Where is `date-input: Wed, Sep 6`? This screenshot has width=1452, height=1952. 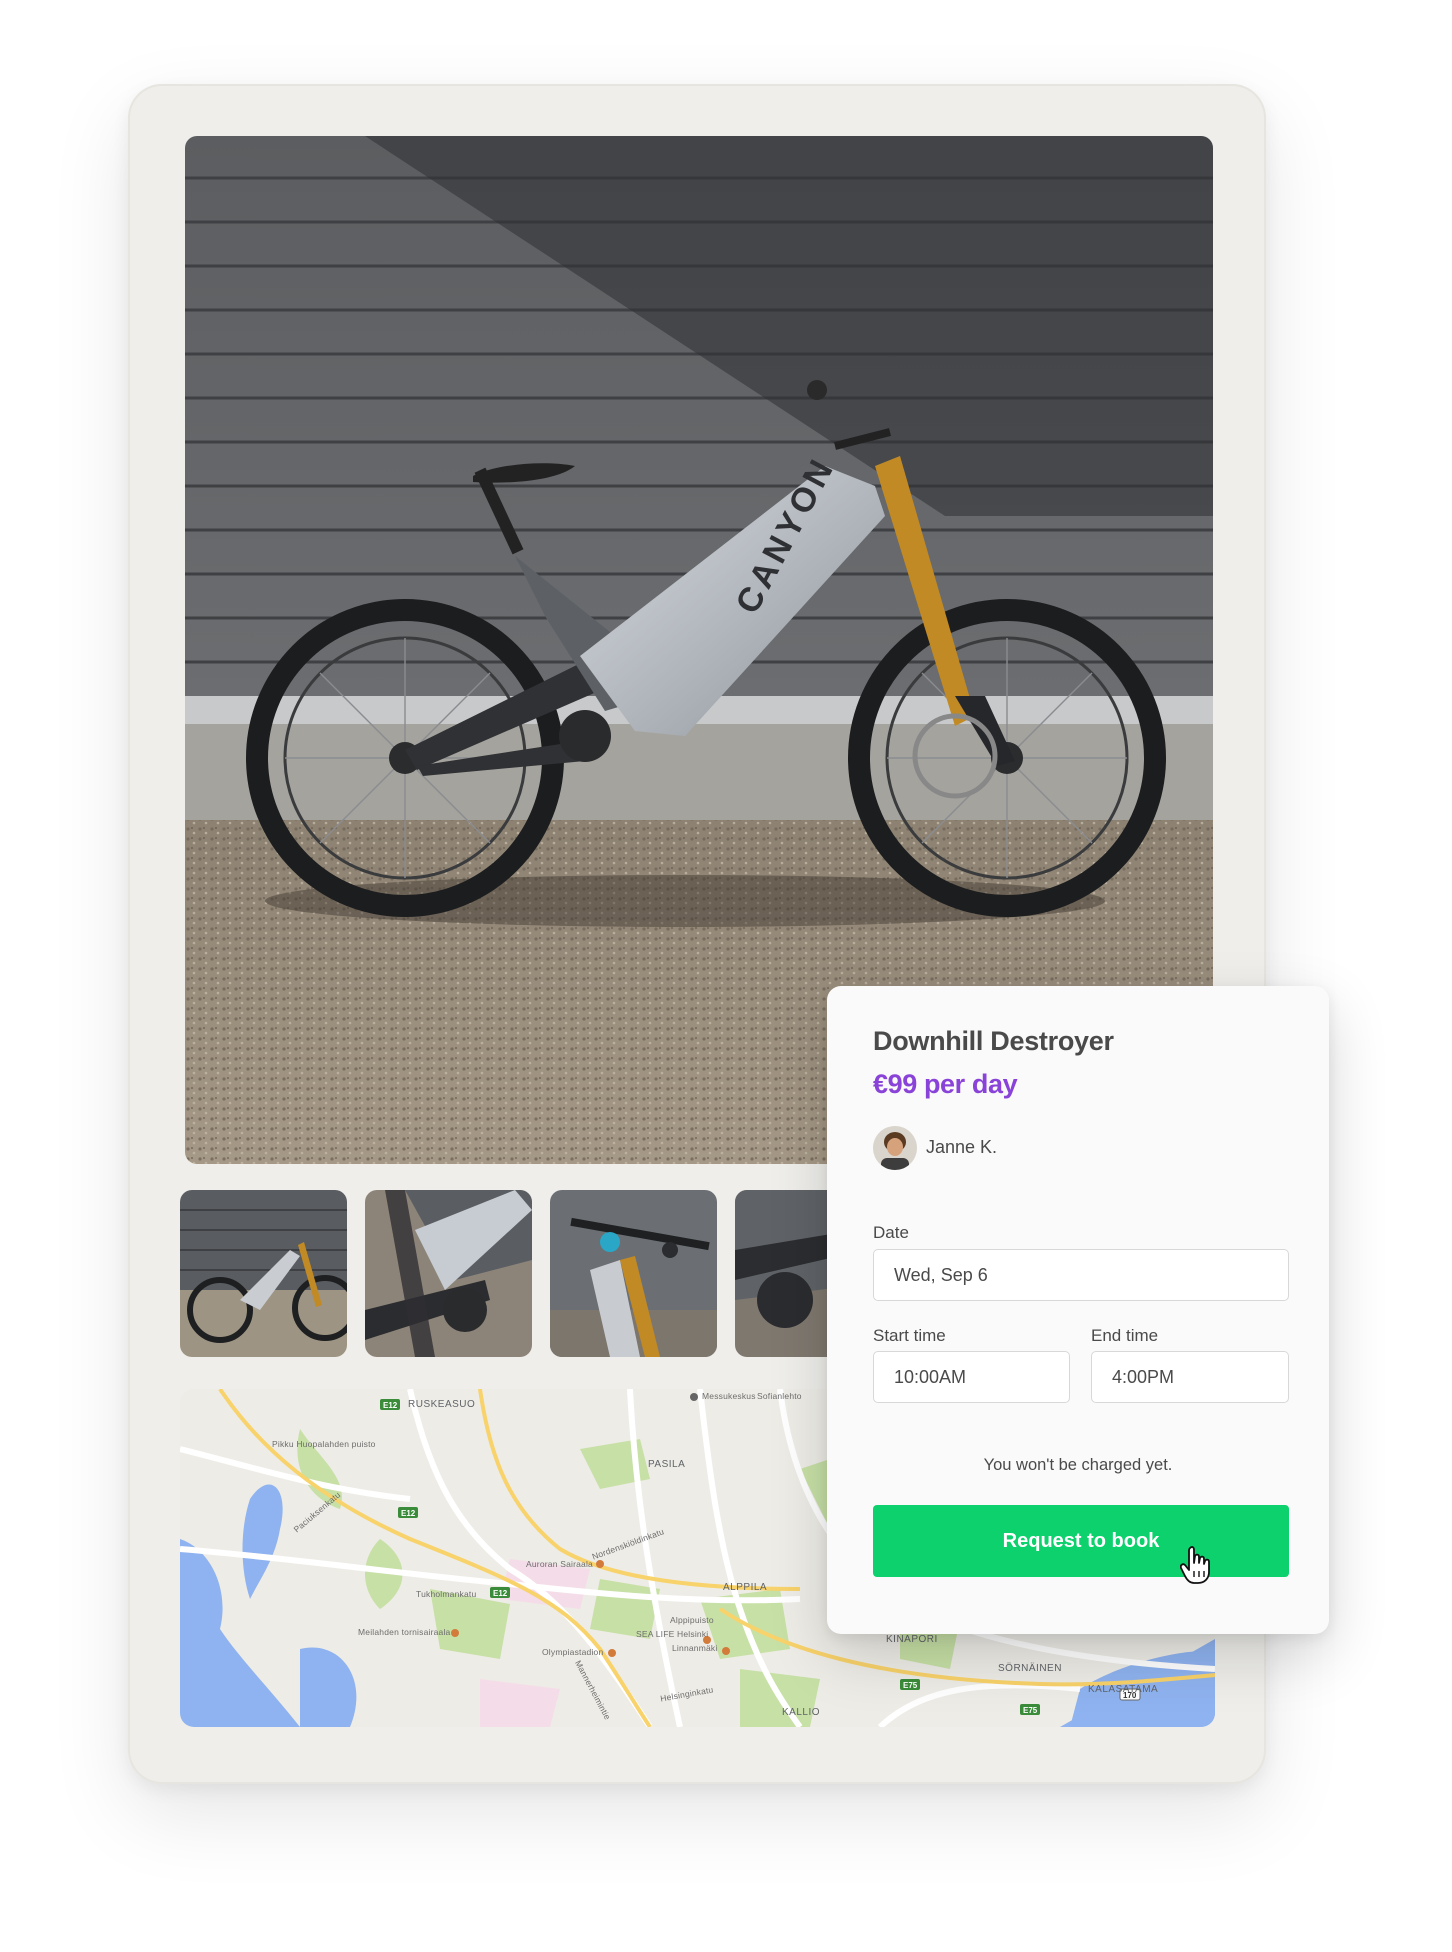 date-input: Wed, Sep 6 is located at coordinates (1081, 1275).